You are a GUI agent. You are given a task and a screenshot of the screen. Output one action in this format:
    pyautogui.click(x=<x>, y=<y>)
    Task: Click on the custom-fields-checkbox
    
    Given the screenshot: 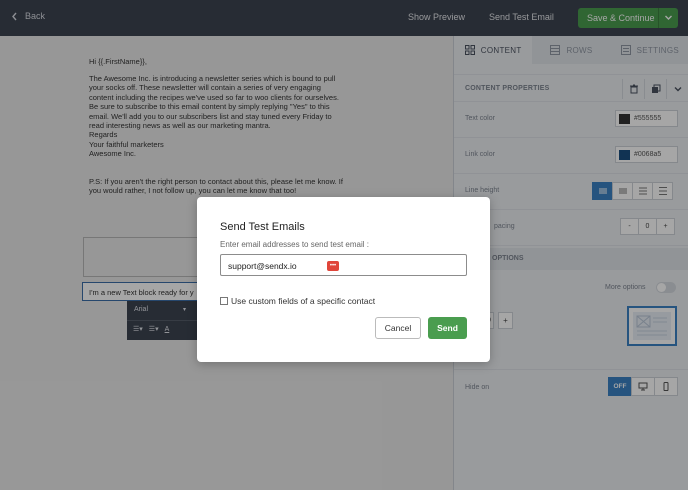 What is the action you would take?
    pyautogui.click(x=224, y=301)
    